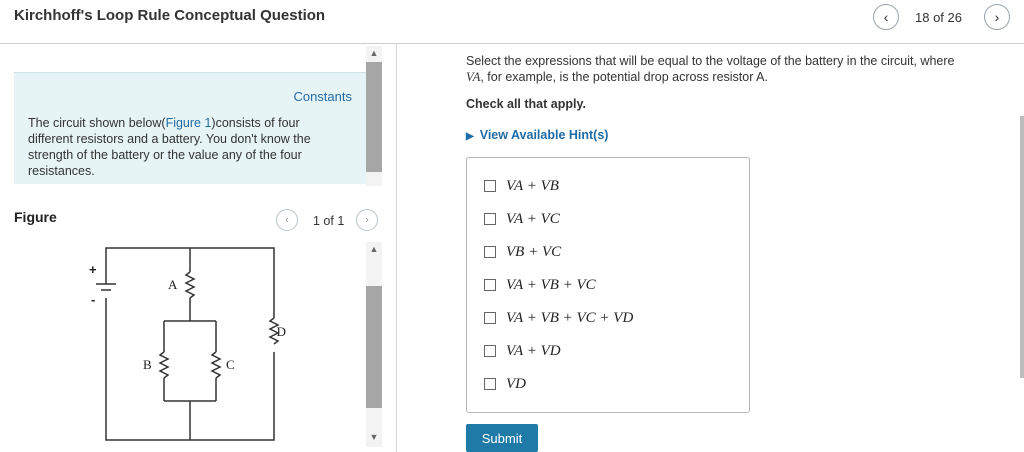  Describe the element at coordinates (374, 437) in the screenshot. I see `scroll-down-icon: ▼` at that location.